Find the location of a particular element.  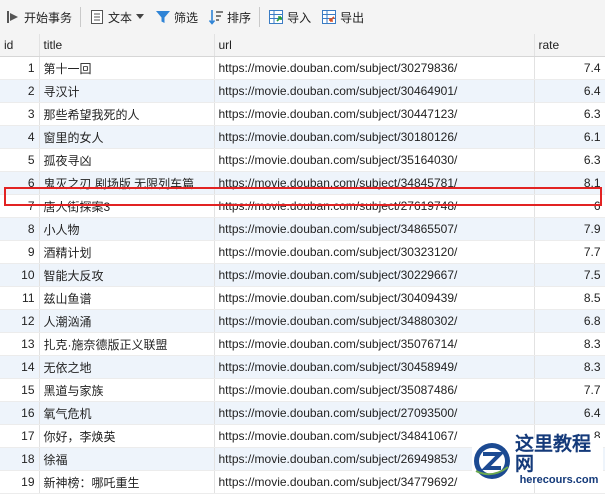

cell-id: 2 is located at coordinates (20, 91).